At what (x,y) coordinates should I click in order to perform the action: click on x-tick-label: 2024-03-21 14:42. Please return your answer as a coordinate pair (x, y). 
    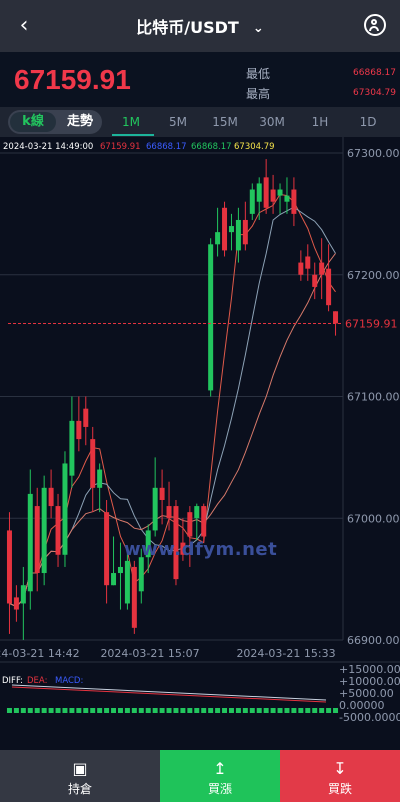
    Looking at the image, I should click on (40, 653).